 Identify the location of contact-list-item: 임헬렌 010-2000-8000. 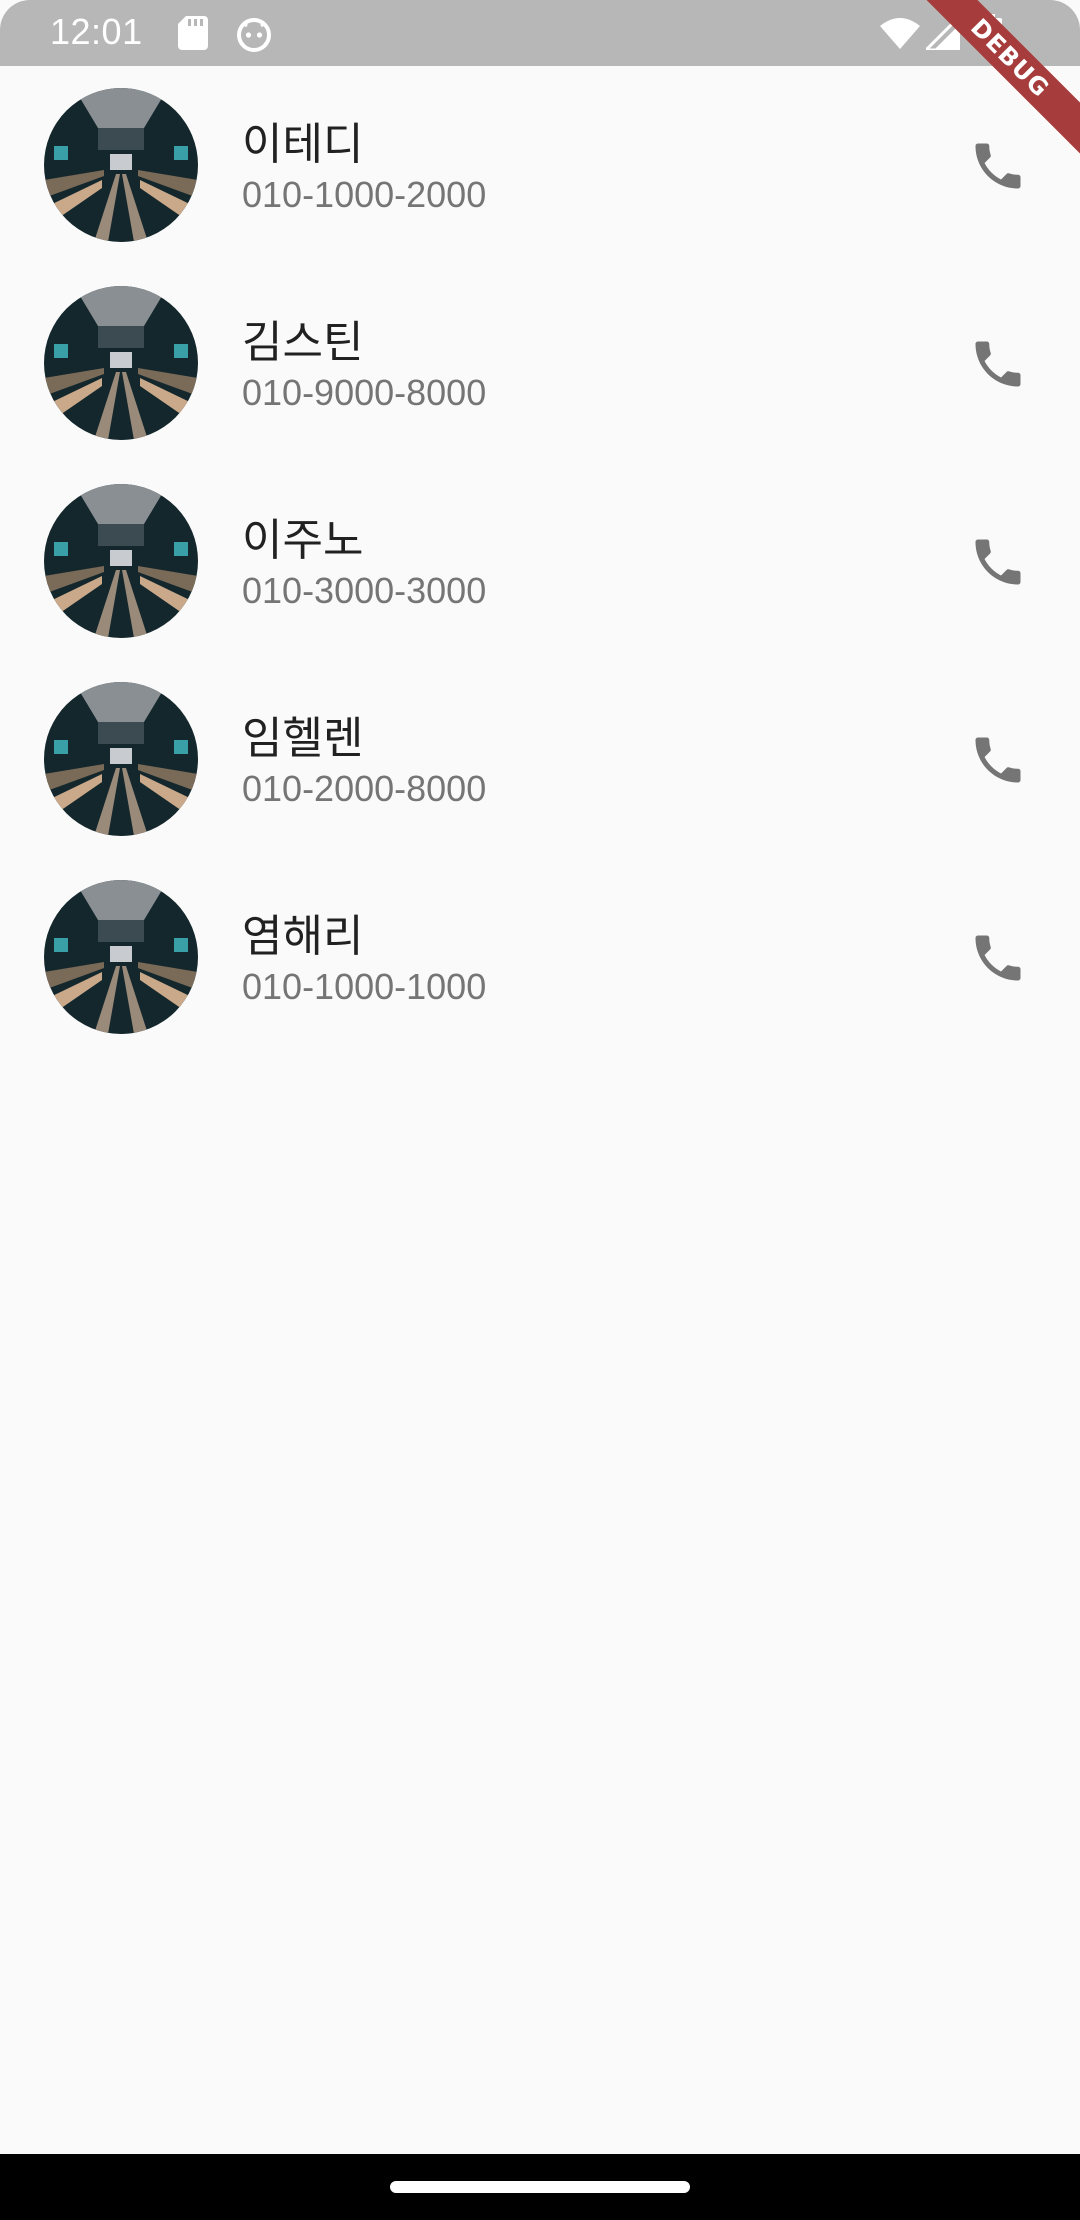
(540, 759).